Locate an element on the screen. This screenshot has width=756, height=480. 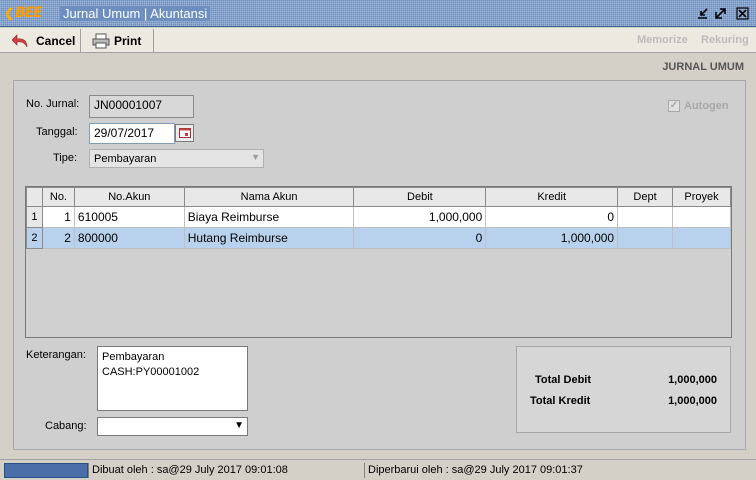
minimize-icon is located at coordinates (702, 13).